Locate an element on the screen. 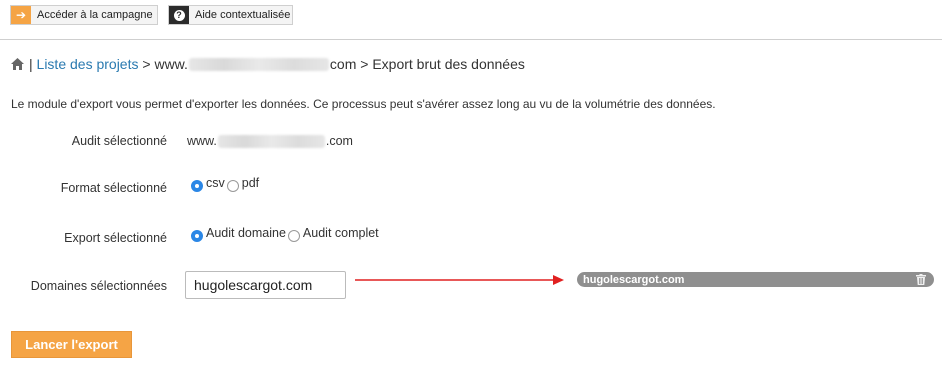 This screenshot has width=942, height=367. red-arrow-annotation is located at coordinates (459, 280).